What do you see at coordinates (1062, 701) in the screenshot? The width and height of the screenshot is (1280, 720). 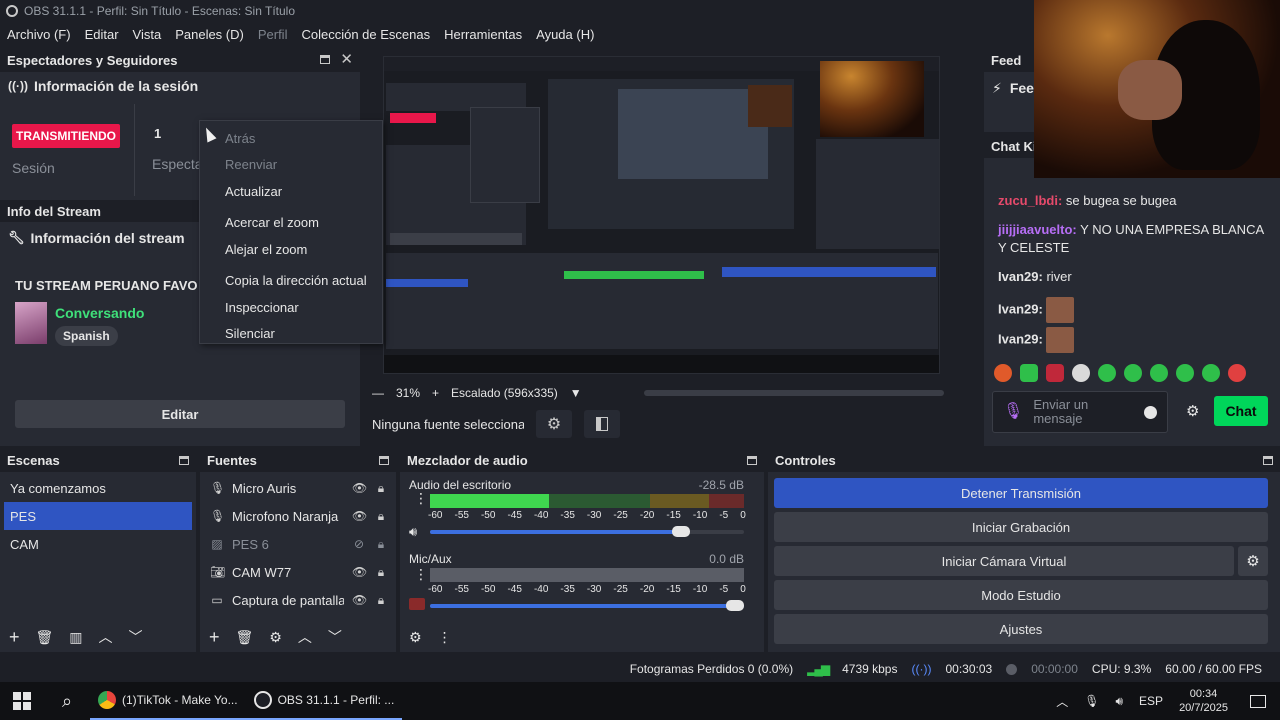 I see `tray-chevron-icon: ︿` at bounding box center [1062, 701].